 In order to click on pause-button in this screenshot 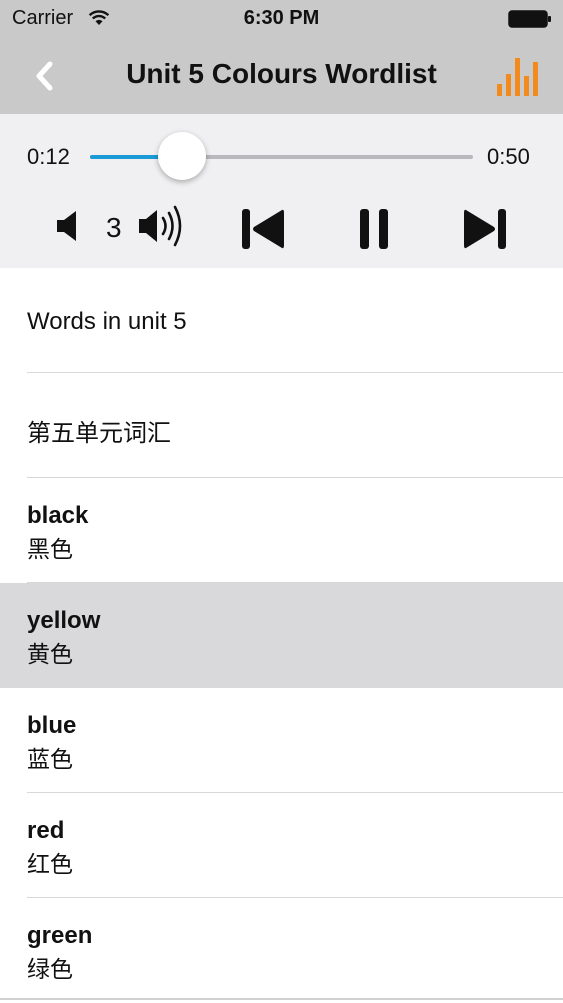, I will do `click(374, 231)`.